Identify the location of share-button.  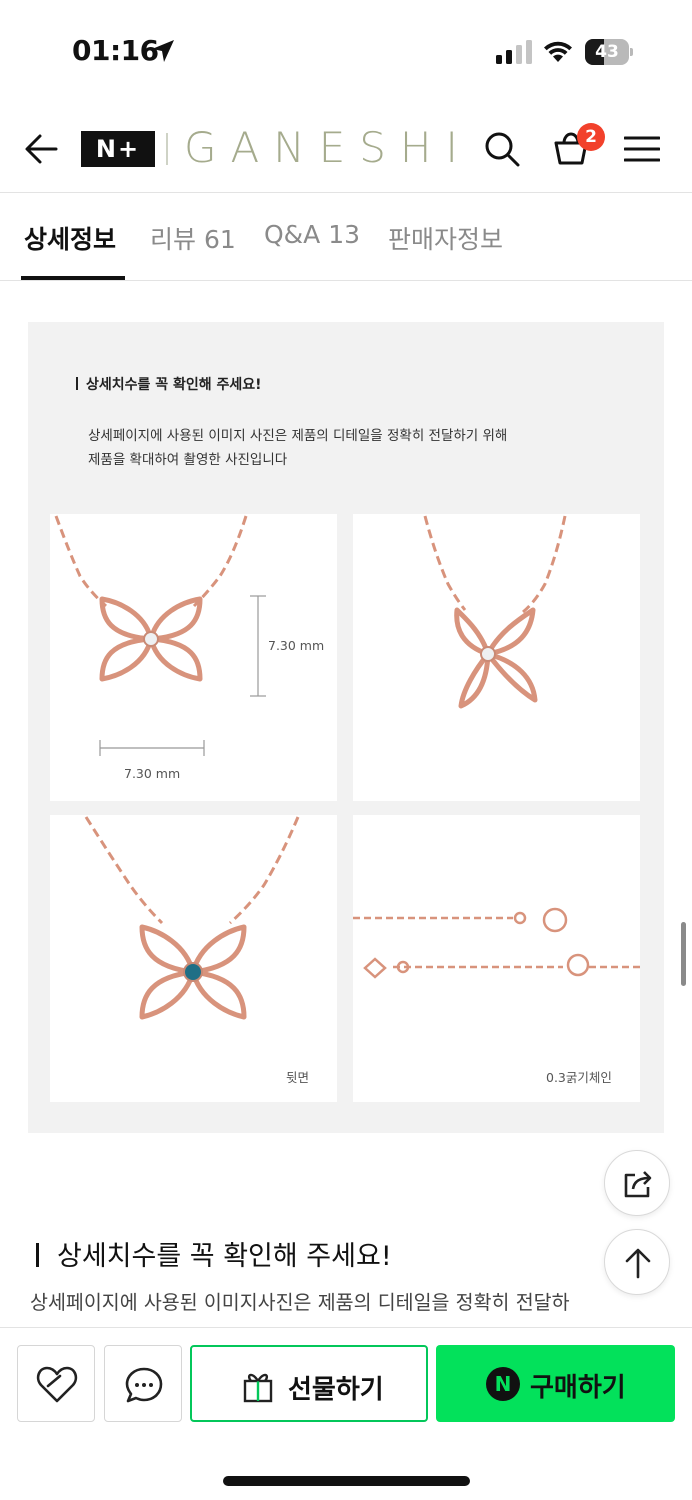
(637, 1183).